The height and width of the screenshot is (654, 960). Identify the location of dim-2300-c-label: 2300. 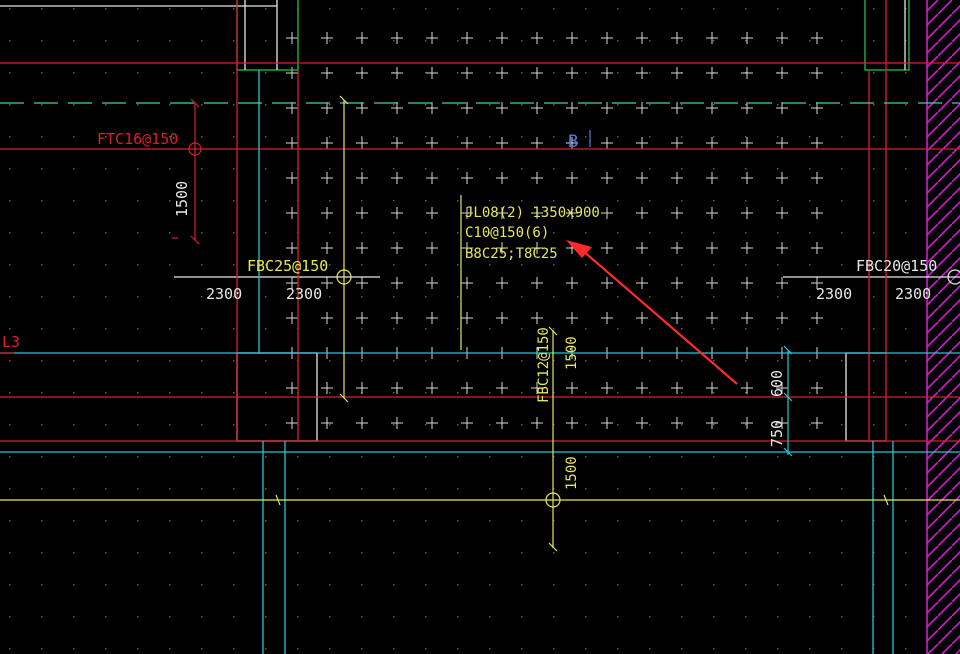
(834, 294).